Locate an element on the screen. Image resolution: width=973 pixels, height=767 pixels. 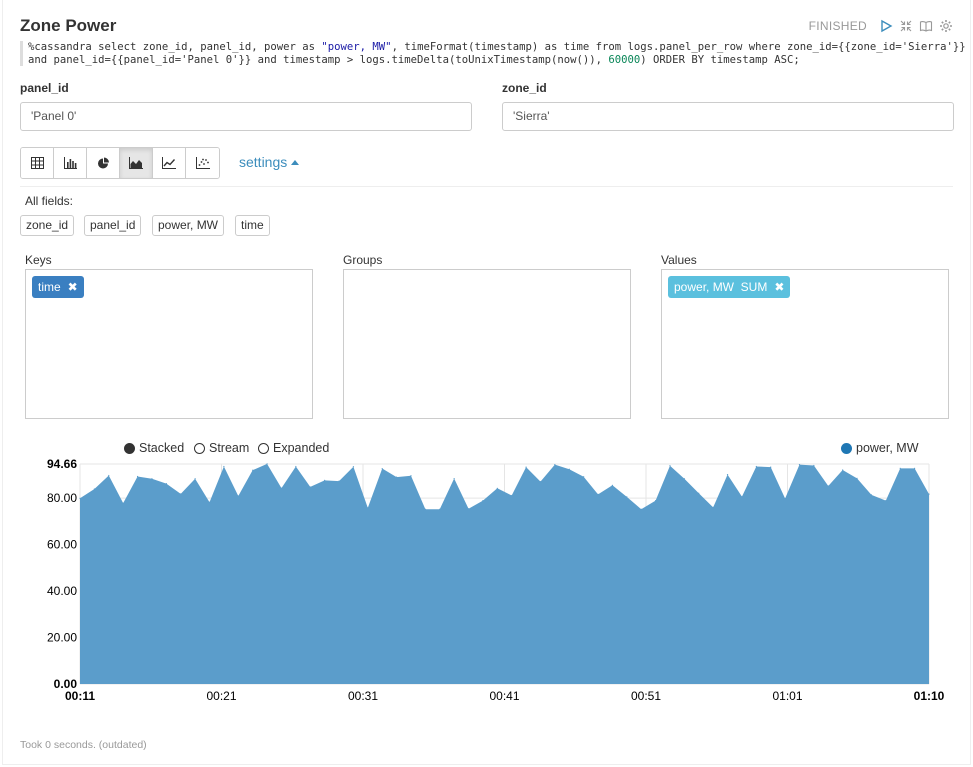
table-icon is located at coordinates (37, 163).